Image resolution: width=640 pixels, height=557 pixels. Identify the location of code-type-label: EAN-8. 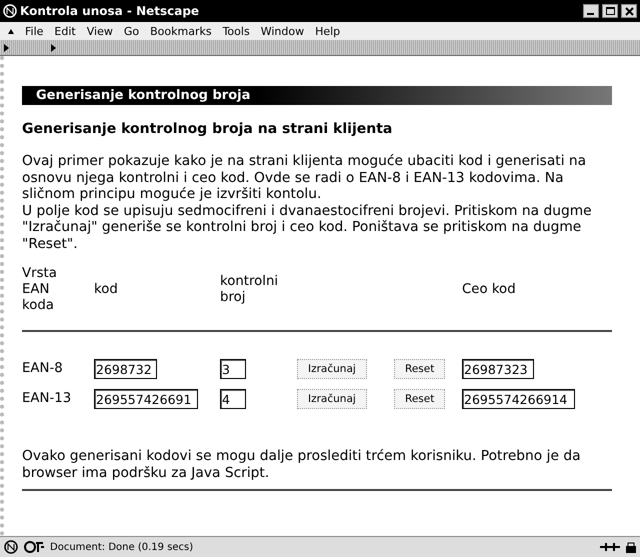
(43, 369).